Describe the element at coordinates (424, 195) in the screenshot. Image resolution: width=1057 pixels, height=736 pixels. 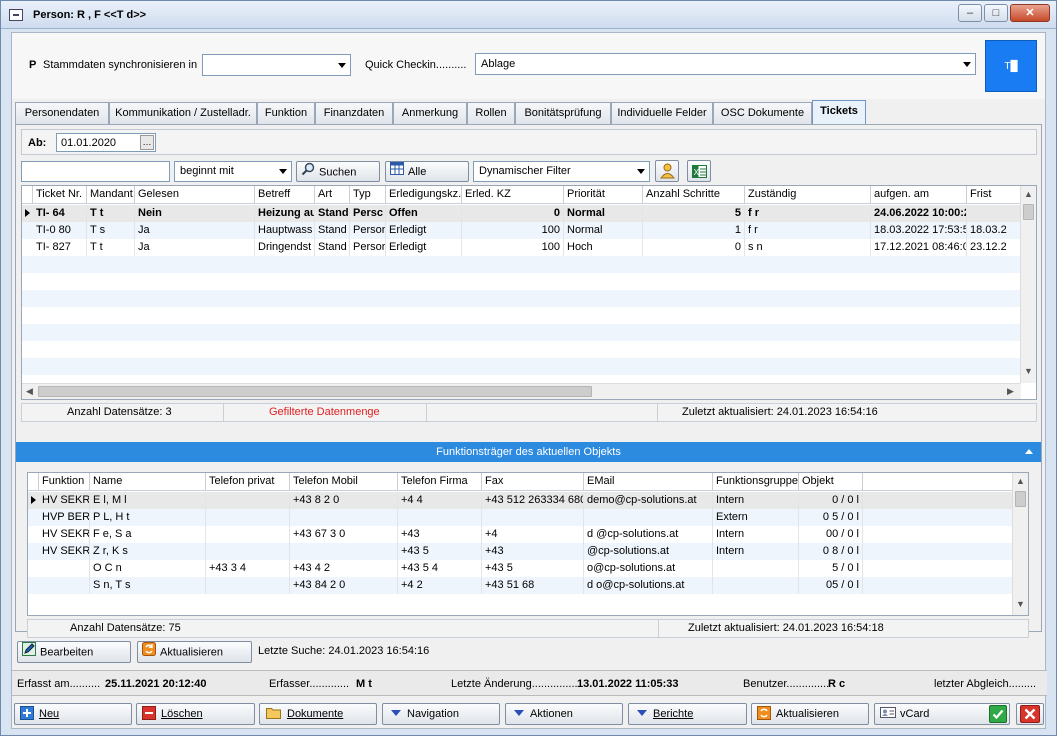
I see `col-erledigungskz: Erledigungskz.` at that location.